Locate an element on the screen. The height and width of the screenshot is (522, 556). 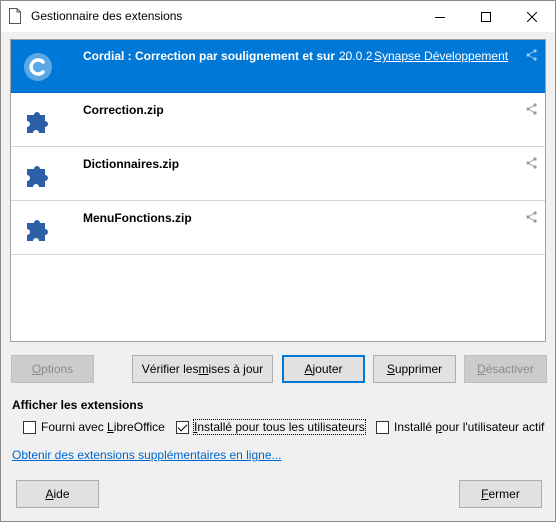
bundled-accelerator: L is located at coordinates (110, 427).